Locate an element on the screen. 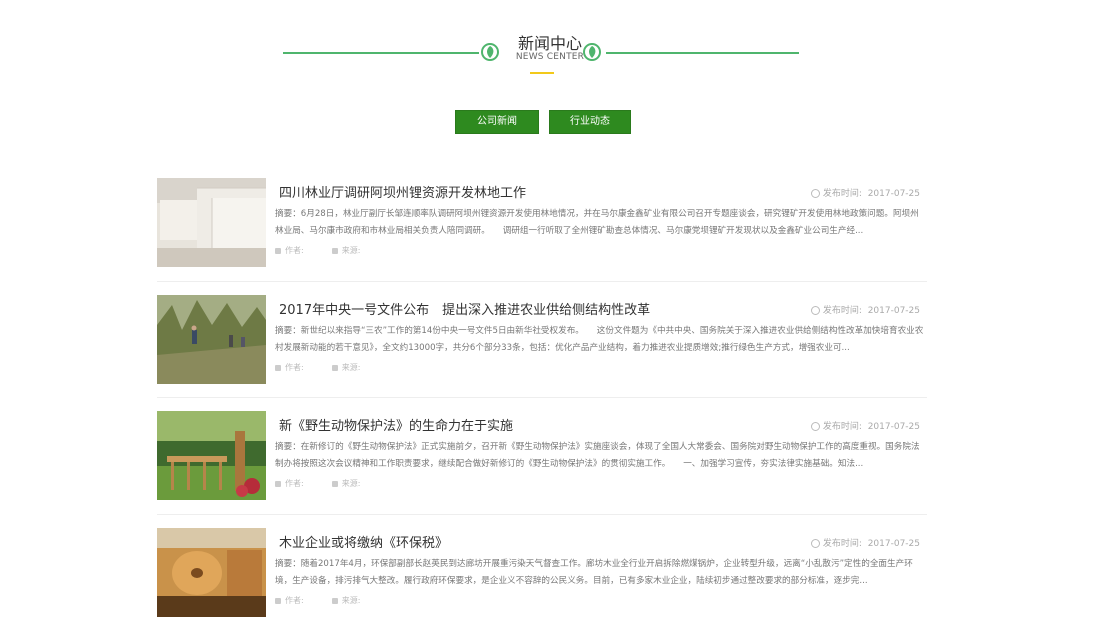 The height and width of the screenshot is (618, 1100). header-line-right is located at coordinates (702, 53).